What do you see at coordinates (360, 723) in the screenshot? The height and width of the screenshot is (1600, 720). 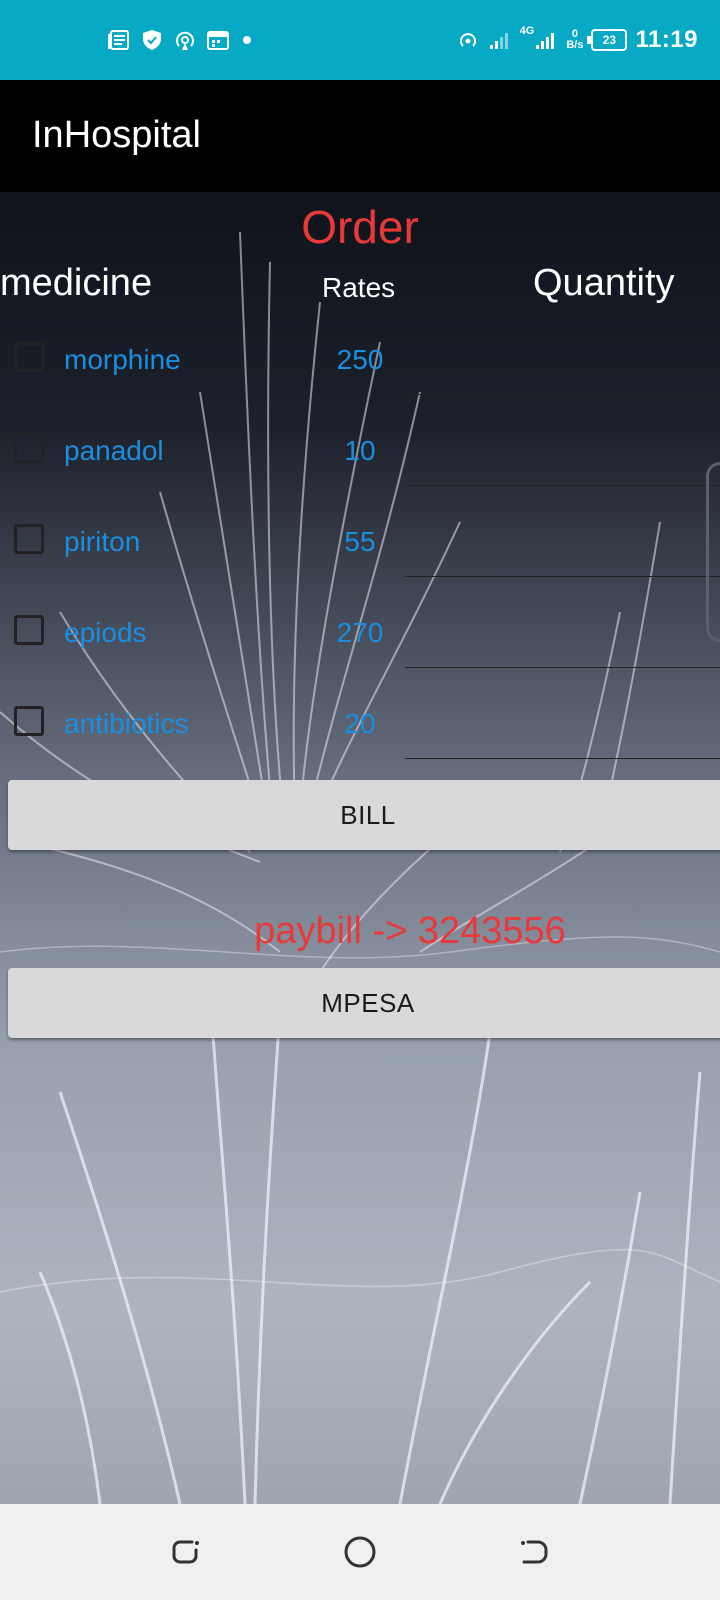 I see `medicine-rate: 20` at bounding box center [360, 723].